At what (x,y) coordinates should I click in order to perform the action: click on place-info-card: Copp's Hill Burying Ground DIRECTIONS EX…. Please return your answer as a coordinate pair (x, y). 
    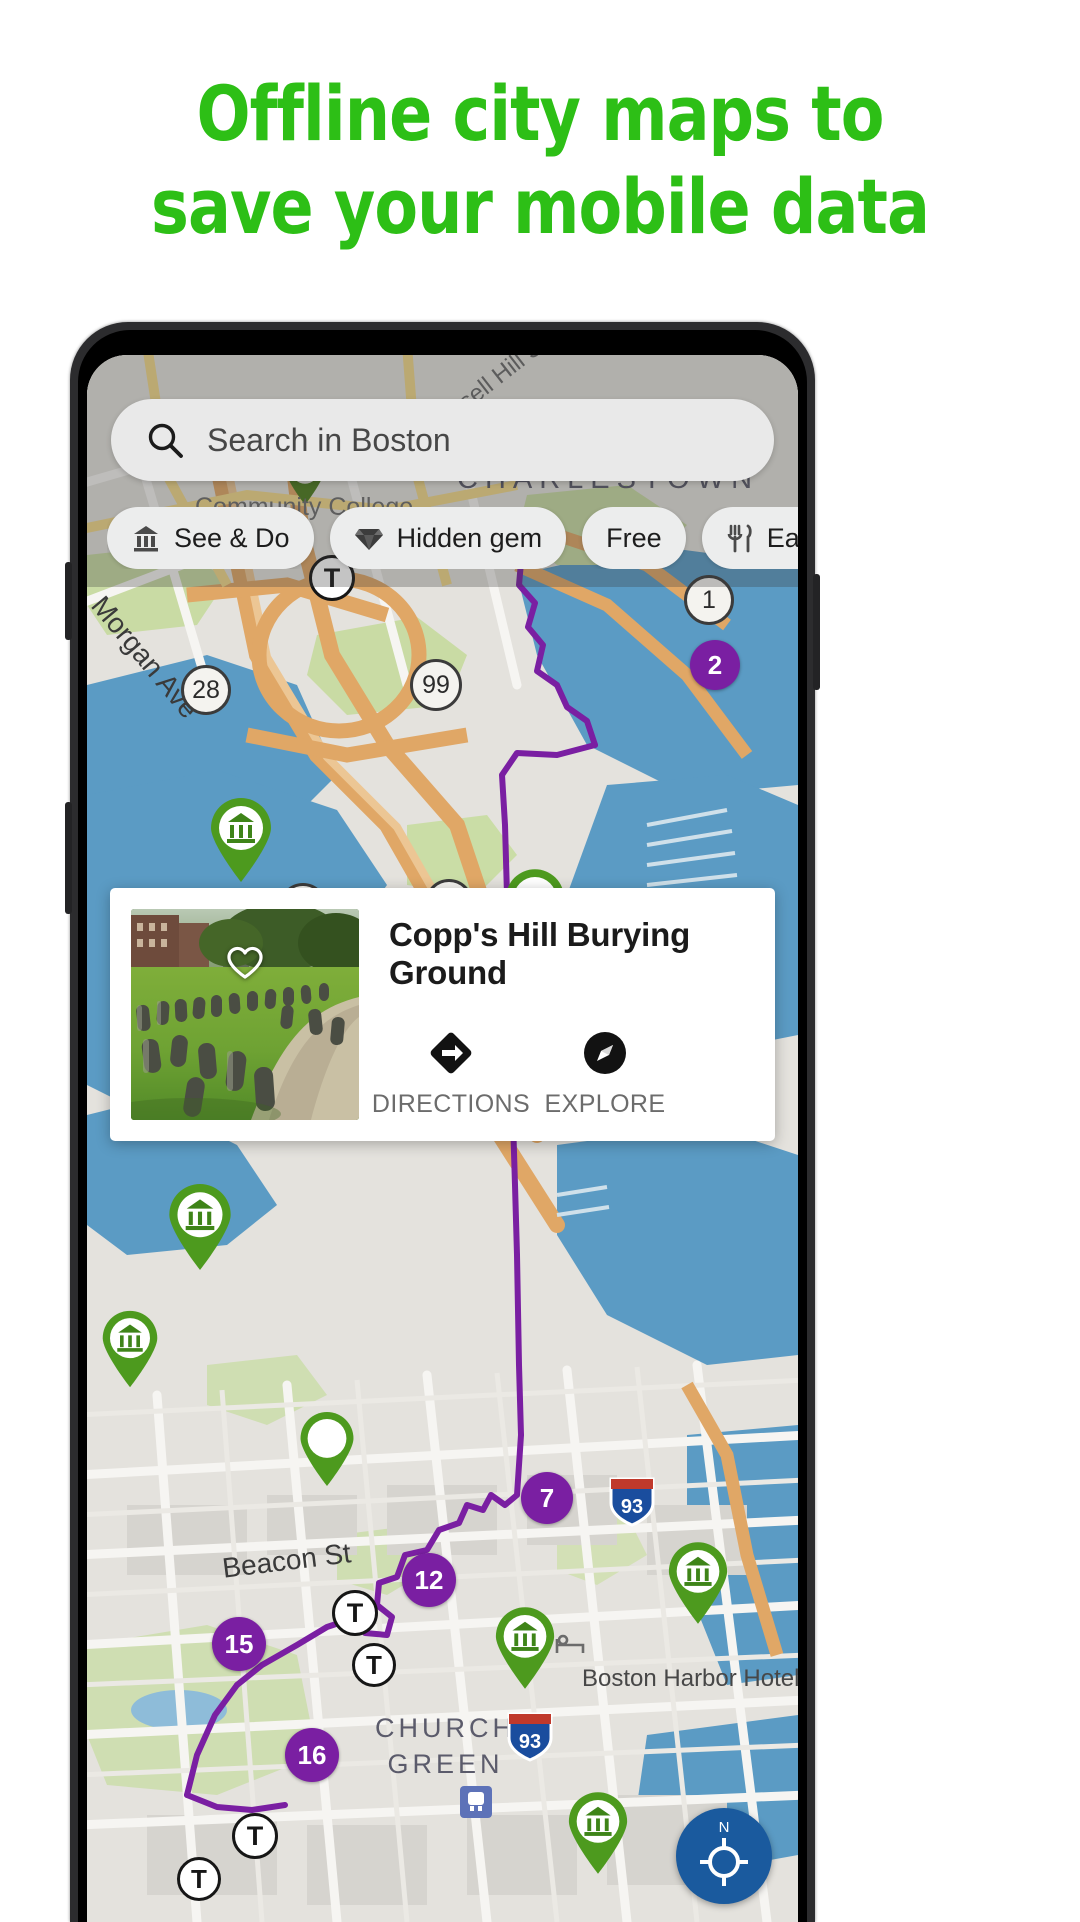
    Looking at the image, I should click on (442, 1014).